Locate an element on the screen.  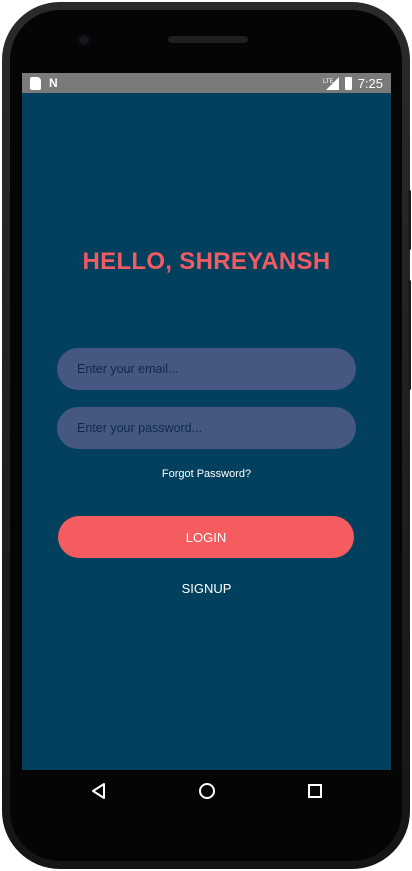
earpiece-speaker is located at coordinates (208, 39).